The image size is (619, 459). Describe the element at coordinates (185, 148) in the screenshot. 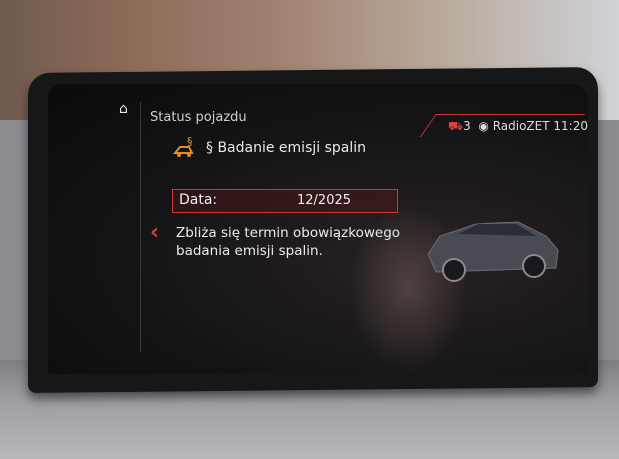

I see `emission-warning-icon: §` at that location.